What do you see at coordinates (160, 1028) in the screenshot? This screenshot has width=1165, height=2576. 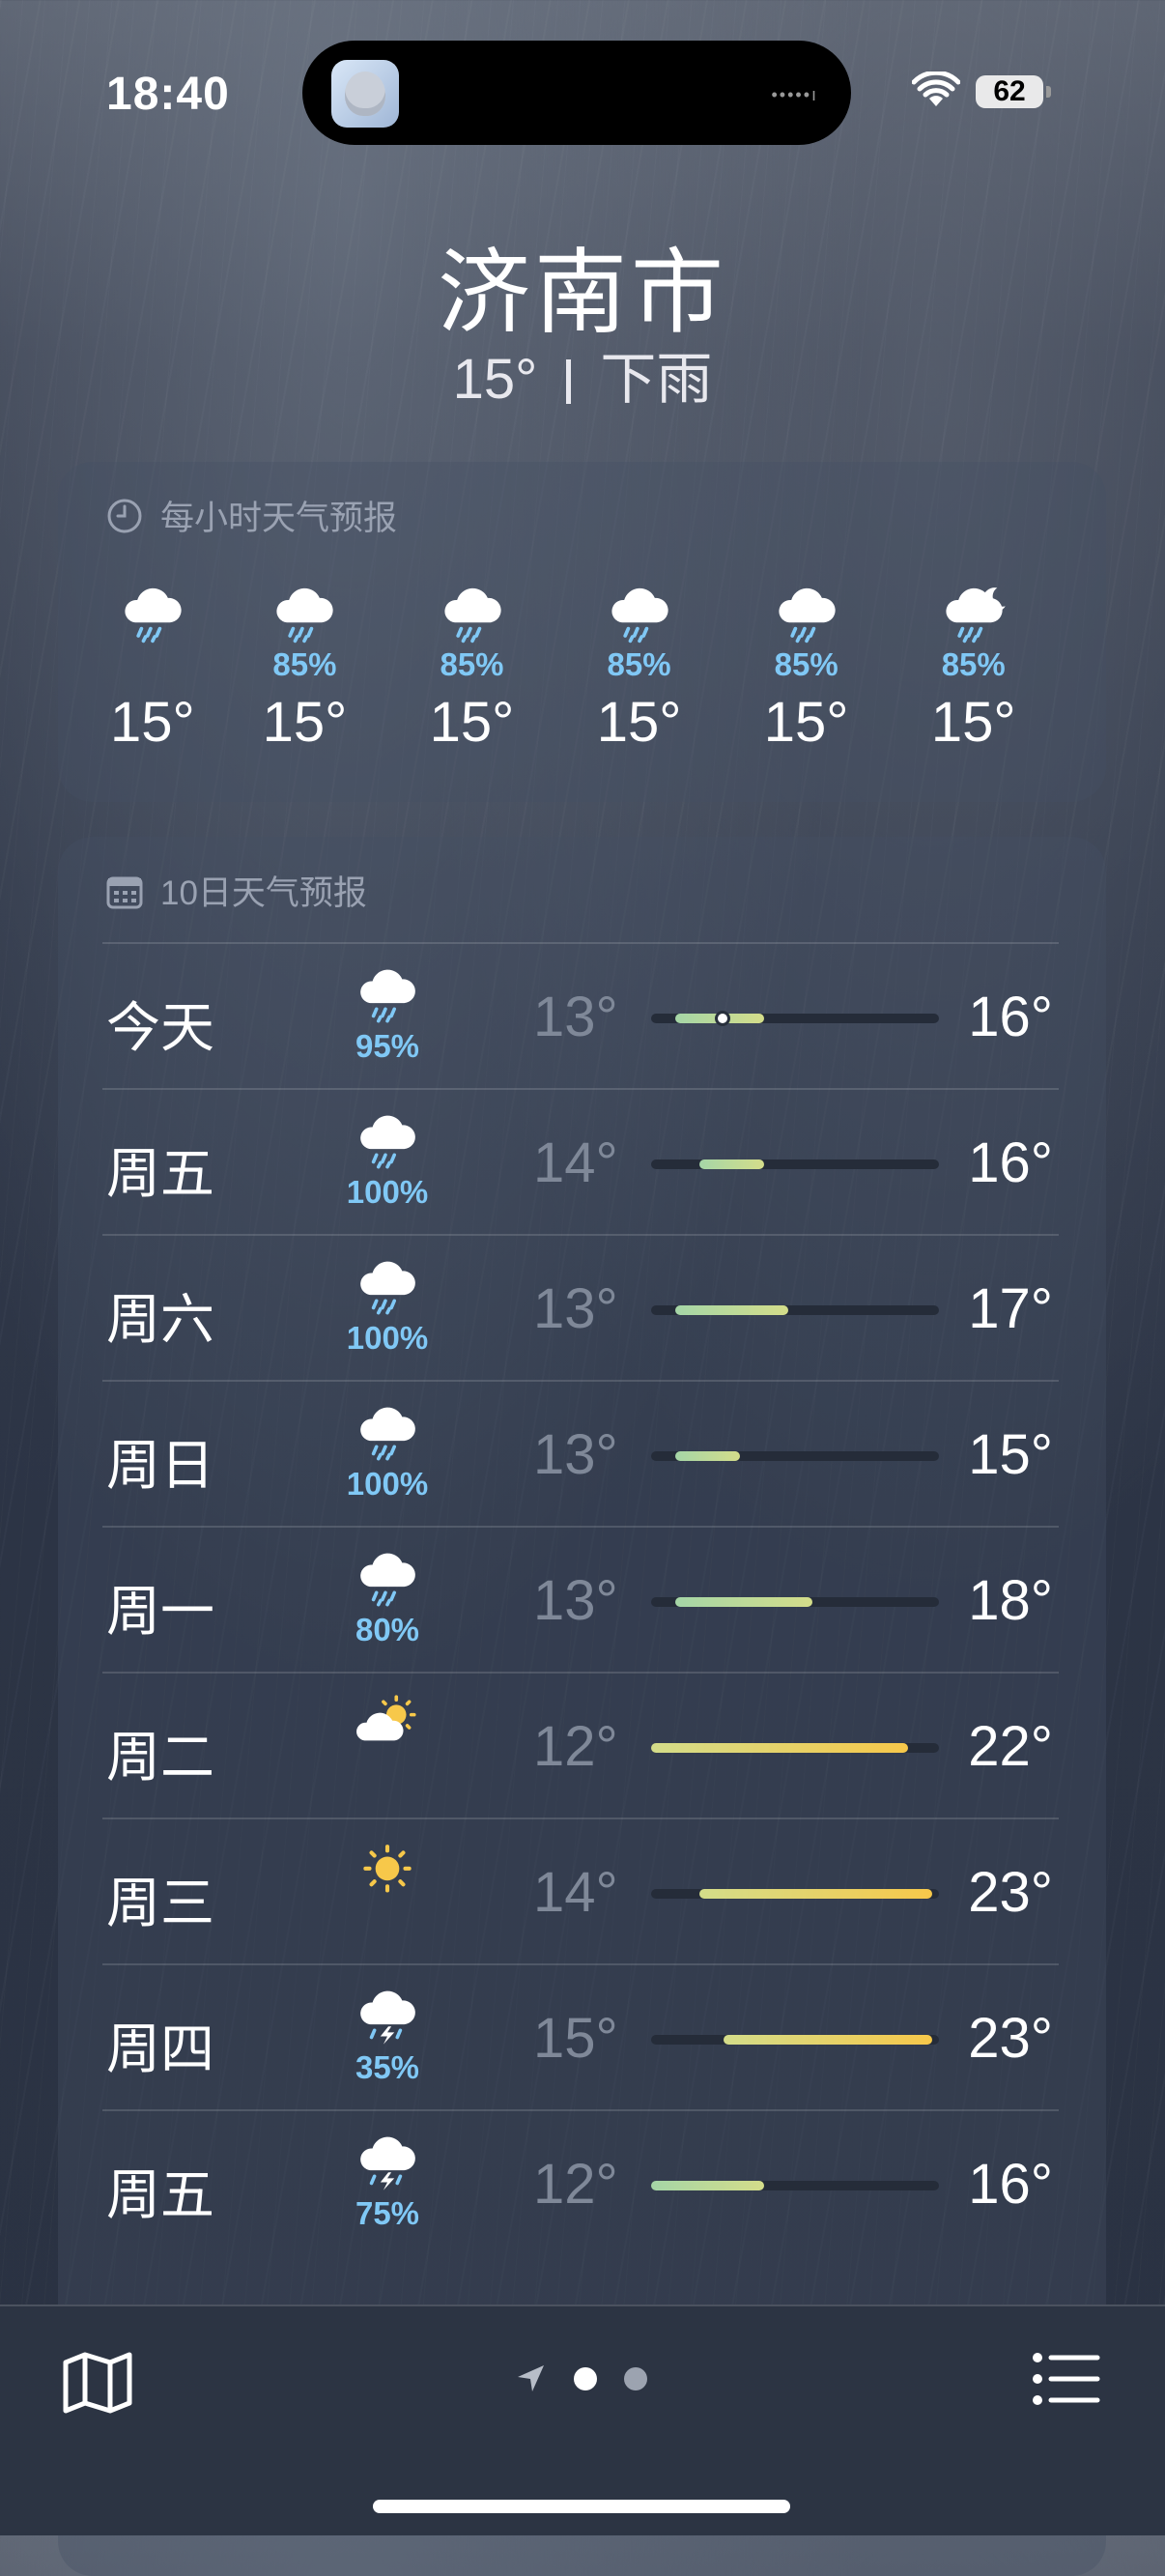 I see `day-label: 今天` at bounding box center [160, 1028].